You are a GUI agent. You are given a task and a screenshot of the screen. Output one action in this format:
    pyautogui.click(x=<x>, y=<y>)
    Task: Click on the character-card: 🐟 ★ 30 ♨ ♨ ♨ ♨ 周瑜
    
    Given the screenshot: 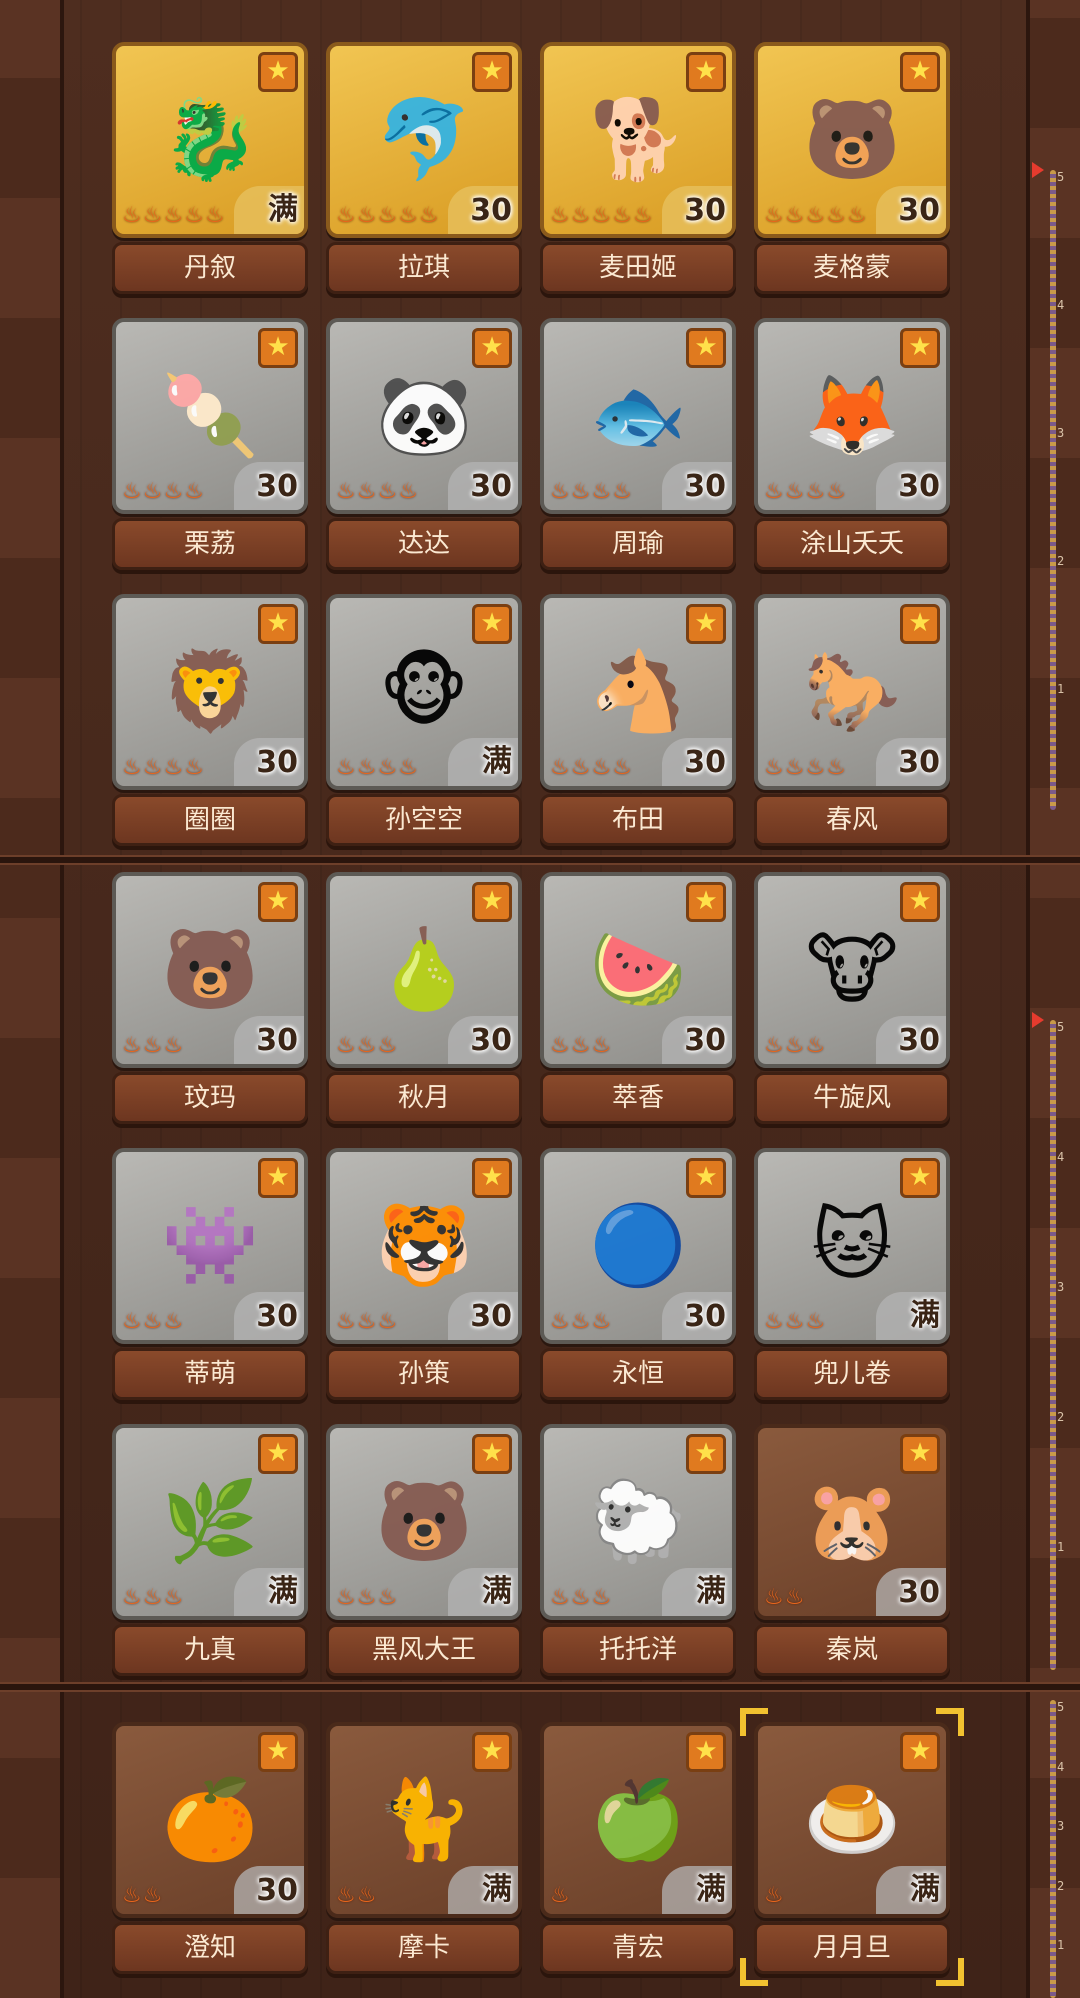 What is the action you would take?
    pyautogui.click(x=638, y=444)
    